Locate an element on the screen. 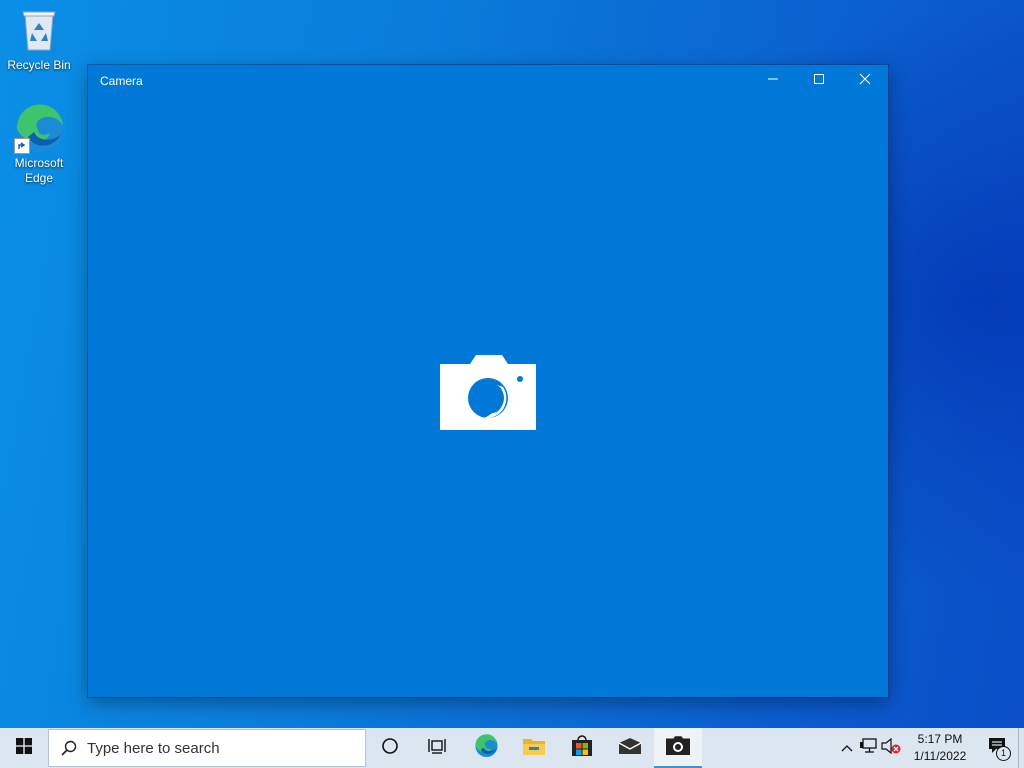 The height and width of the screenshot is (768, 1024). taskbar: Type here to search 5:17 PM 1/11/2022 1 is located at coordinates (512, 748).